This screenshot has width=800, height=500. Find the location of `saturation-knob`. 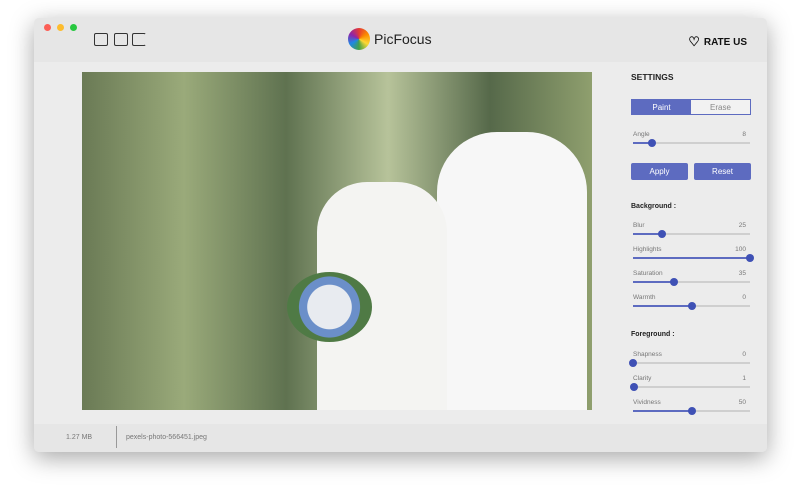

saturation-knob is located at coordinates (673, 282).